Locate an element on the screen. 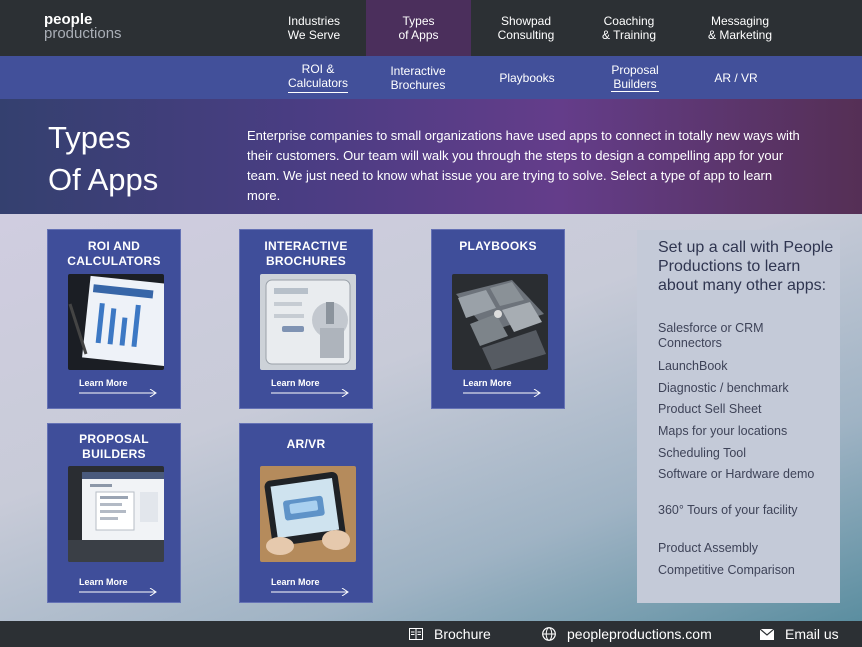  footer-email-link: Email us is located at coordinates (799, 634).